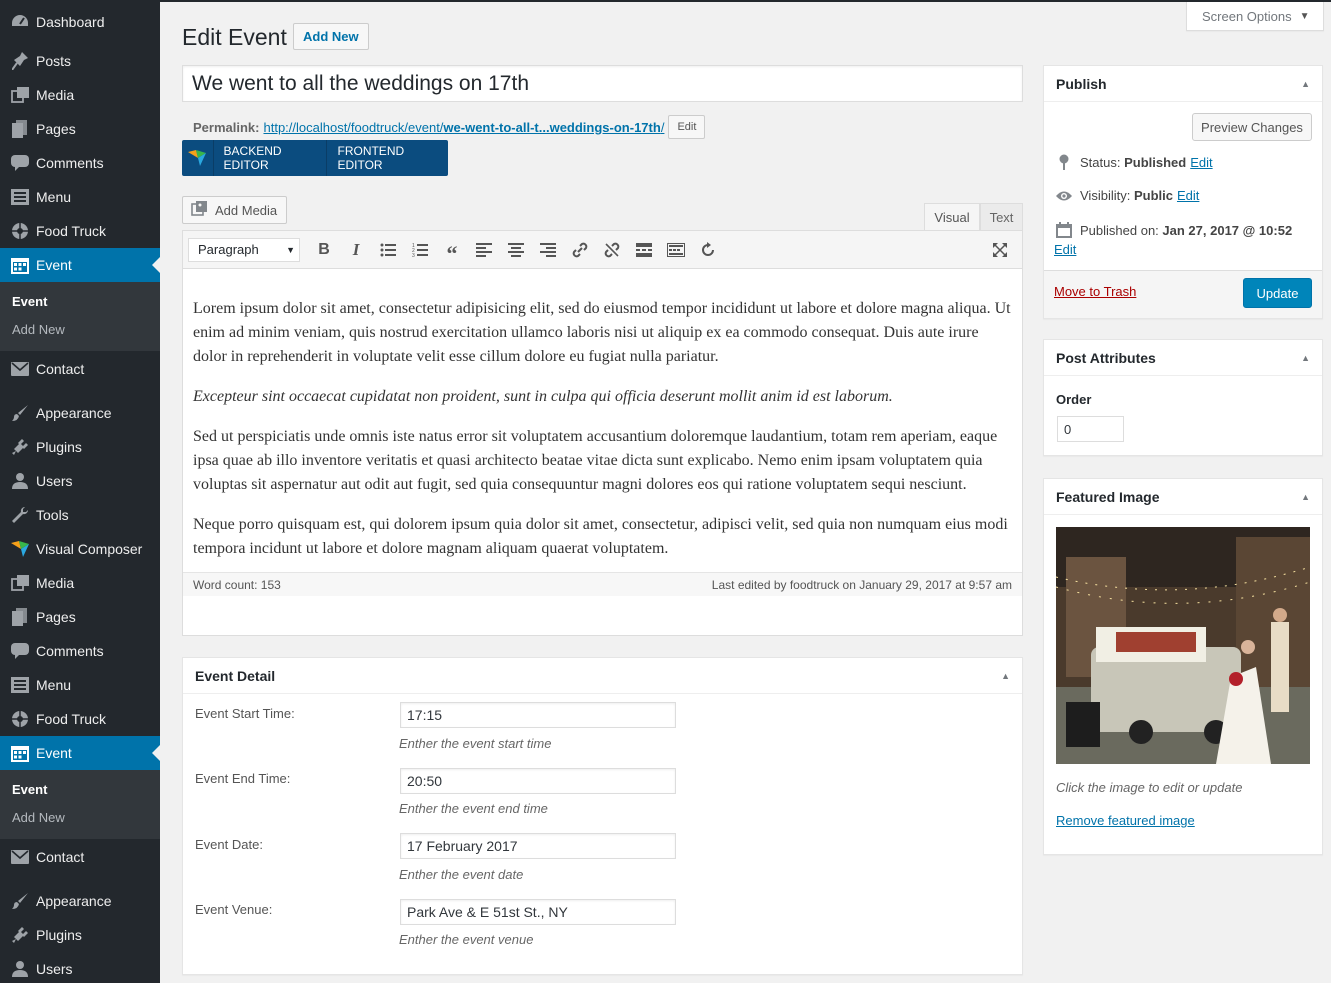 This screenshot has height=983, width=1331. I want to click on read-more-icon, so click(644, 250).